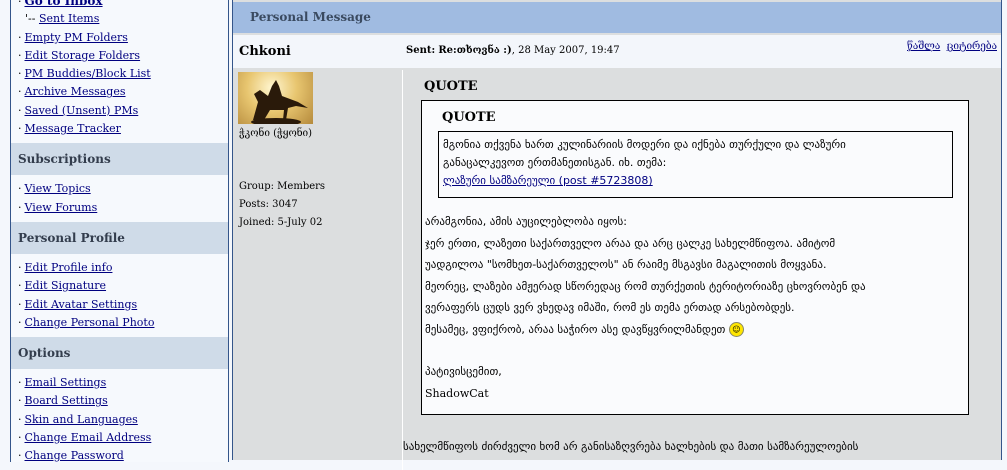 The width and height of the screenshot is (1007, 470). What do you see at coordinates (281, 222) in the screenshot?
I see `user-joined: Joined: 5-July 02` at bounding box center [281, 222].